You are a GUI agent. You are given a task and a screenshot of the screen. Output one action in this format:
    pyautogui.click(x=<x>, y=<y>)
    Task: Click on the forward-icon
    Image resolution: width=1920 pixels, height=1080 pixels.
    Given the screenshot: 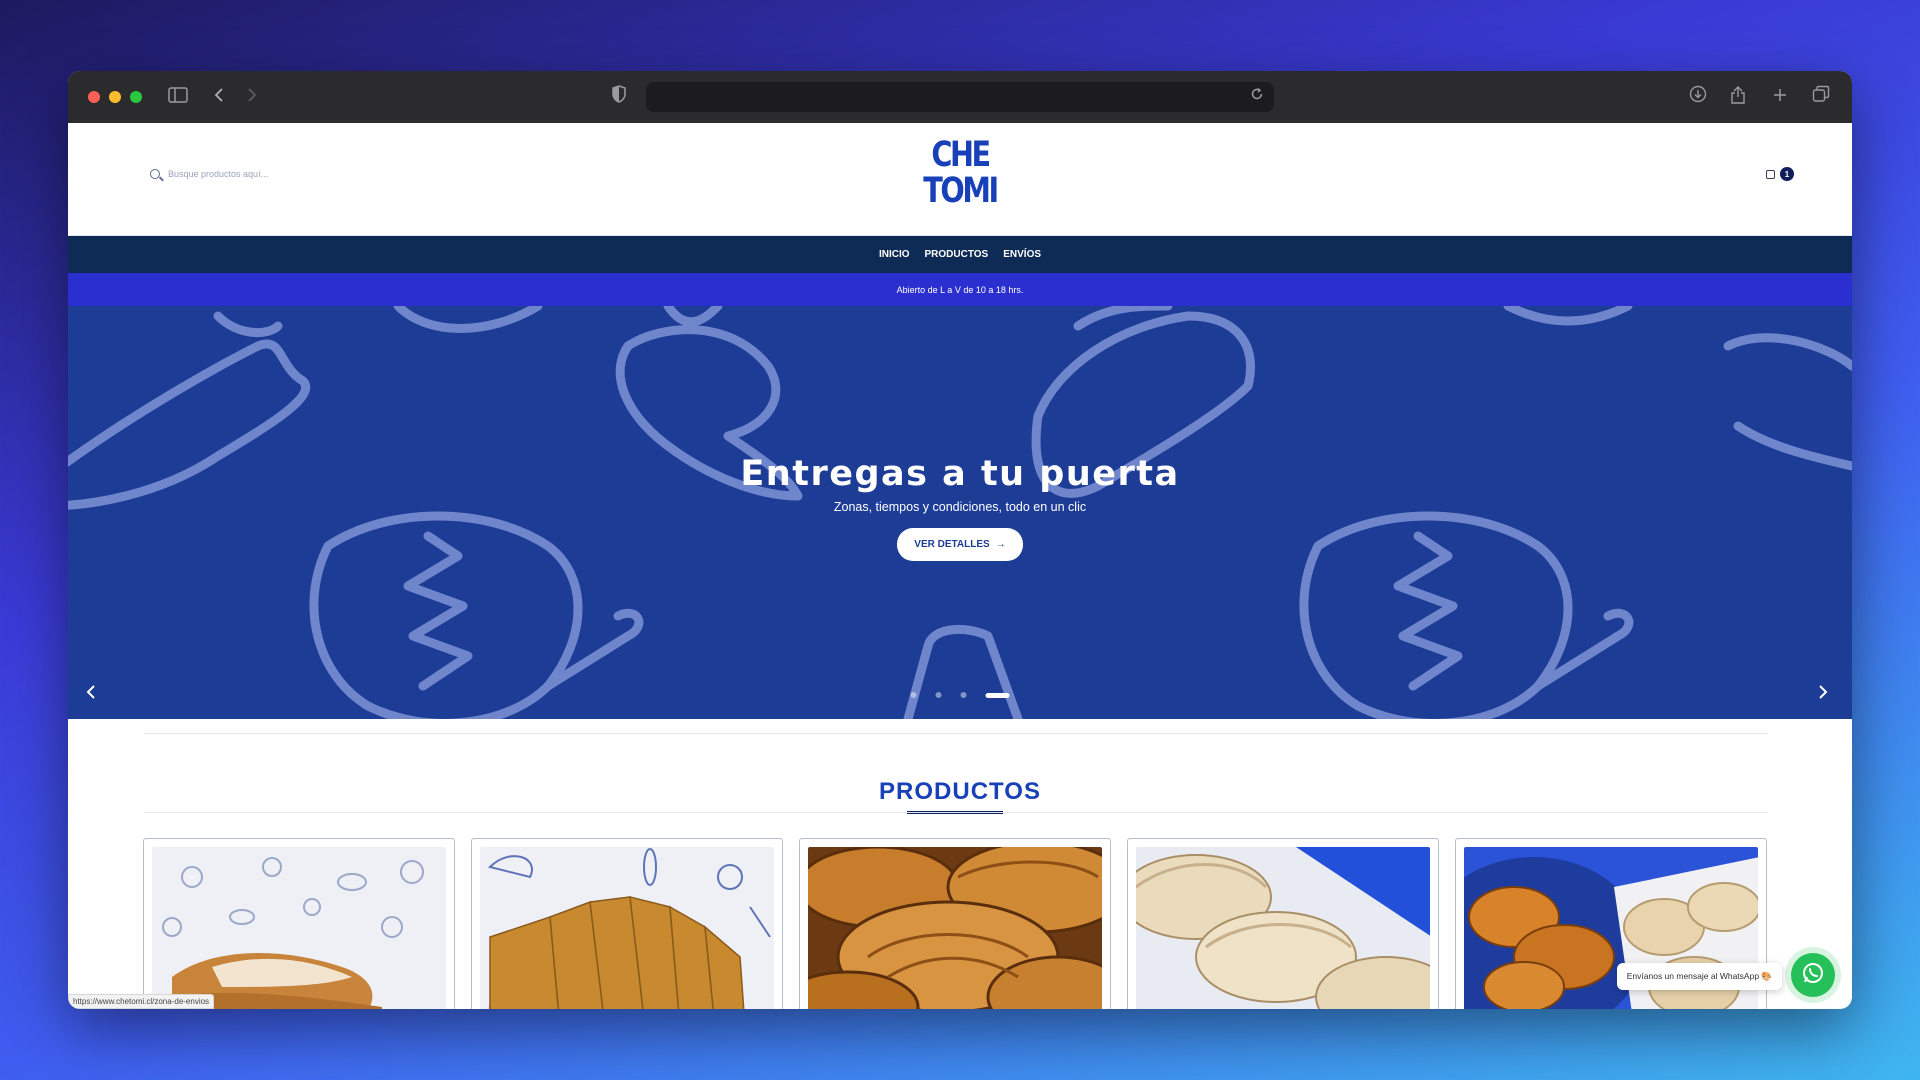 What is the action you would take?
    pyautogui.click(x=252, y=97)
    